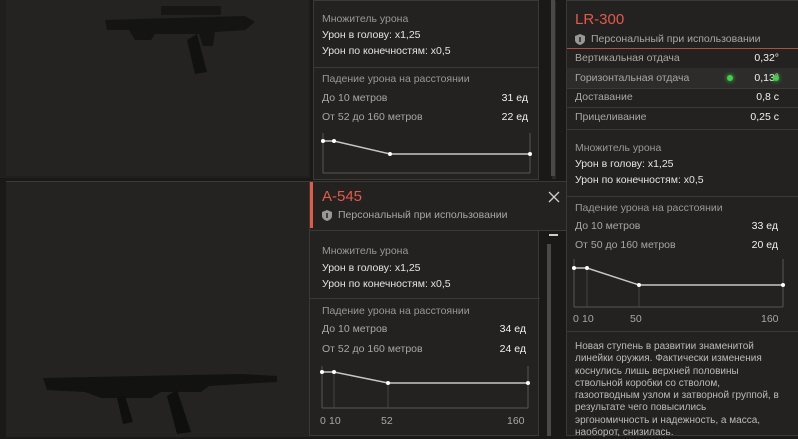 The image size is (798, 439). I want to click on famas-rifle-icon, so click(180, 40).